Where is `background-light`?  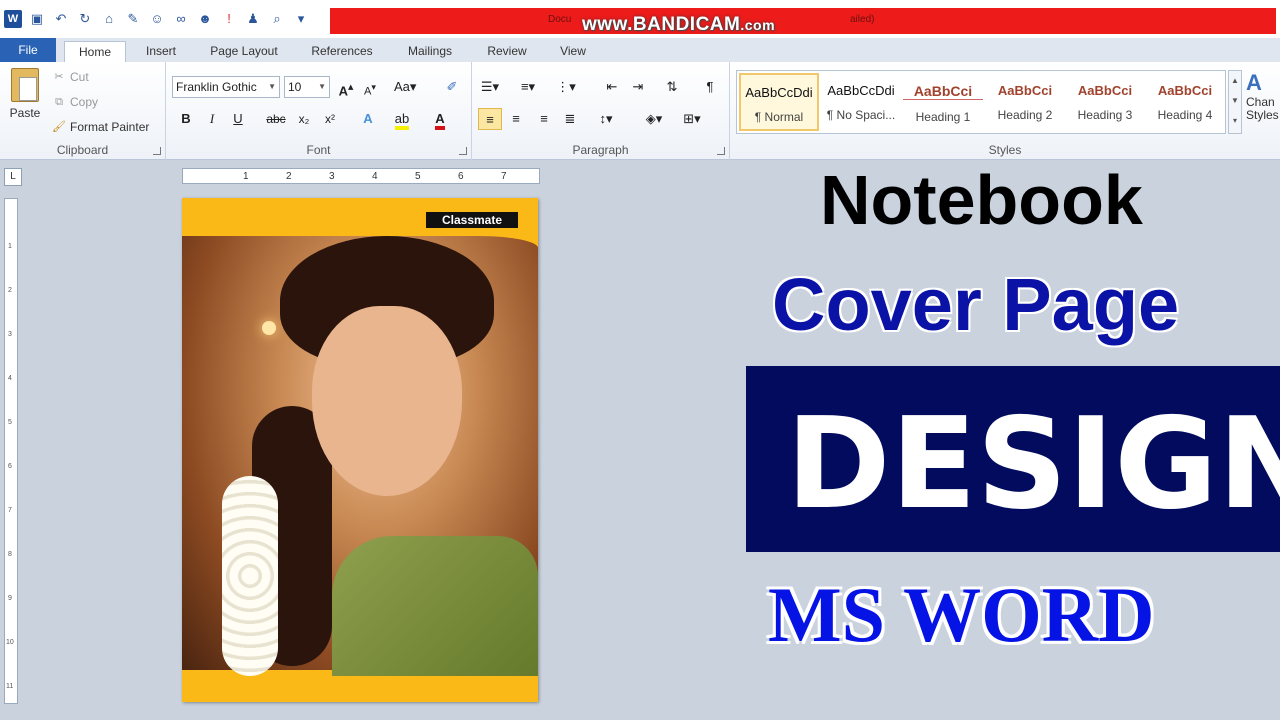
background-light is located at coordinates (269, 328).